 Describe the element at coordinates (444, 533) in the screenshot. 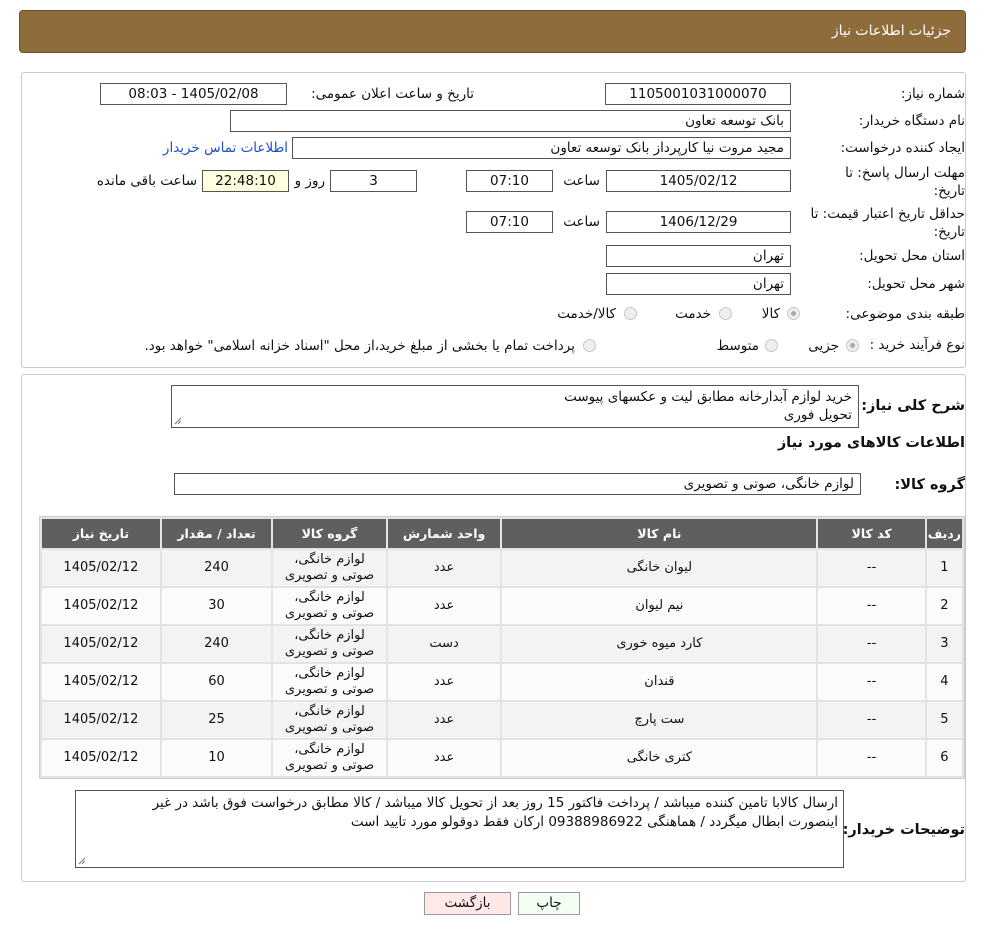

I see `col-header-unit: واحد شمارش` at that location.